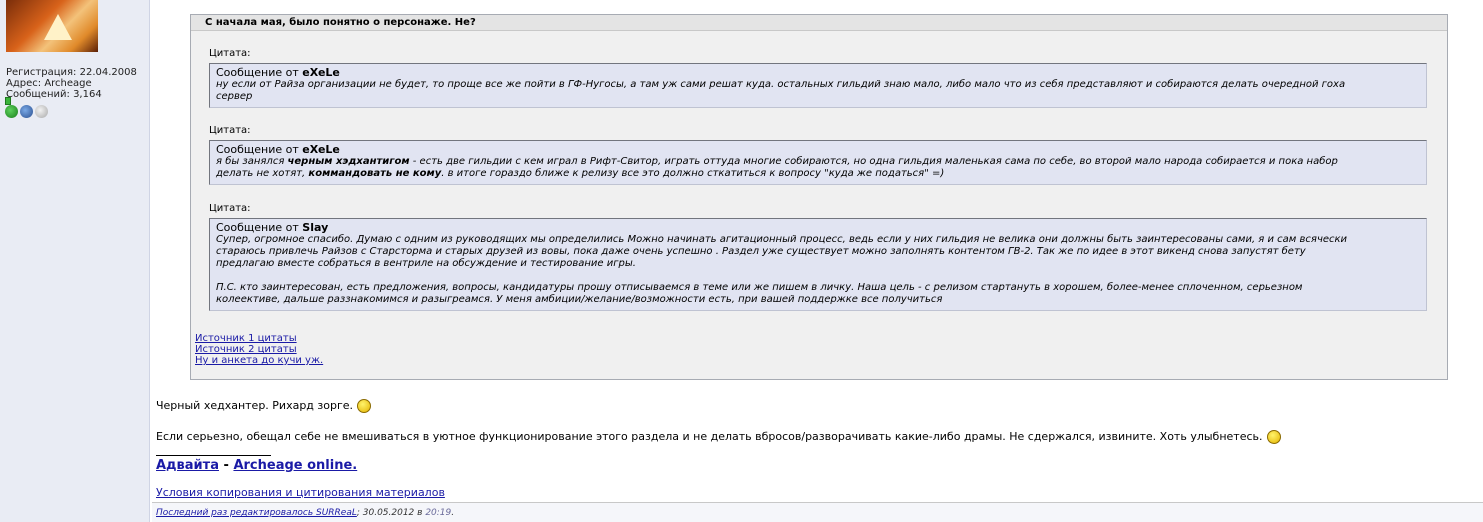  What do you see at coordinates (438, 513) in the screenshot?
I see `edit-time: 20:19` at bounding box center [438, 513].